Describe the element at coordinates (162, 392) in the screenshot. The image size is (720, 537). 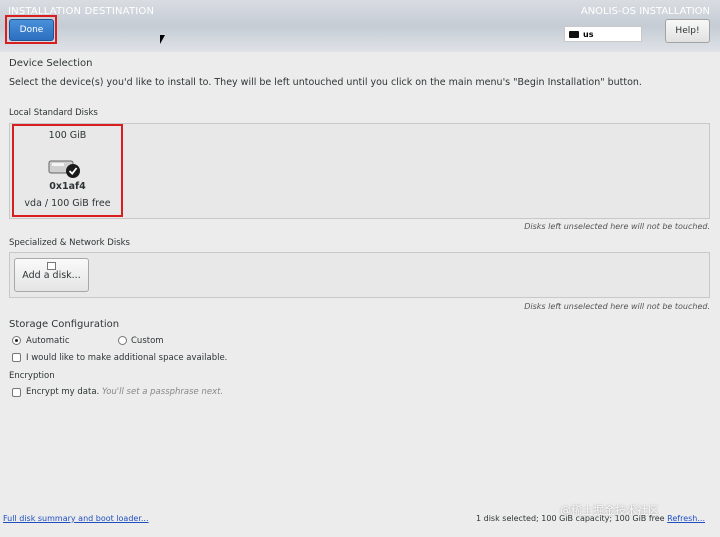
I see `encrypt-hint: You'll set a passphrase next.` at that location.